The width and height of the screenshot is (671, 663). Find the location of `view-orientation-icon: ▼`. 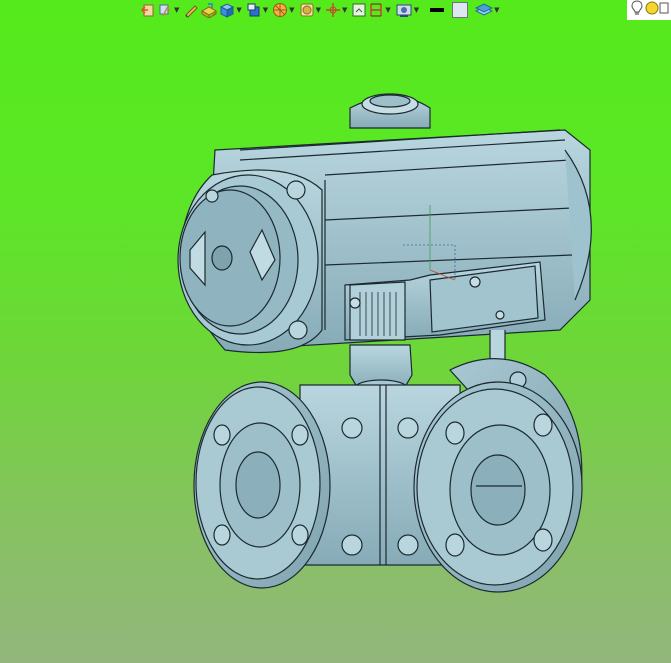

view-orientation-icon: ▼ is located at coordinates (258, 10).